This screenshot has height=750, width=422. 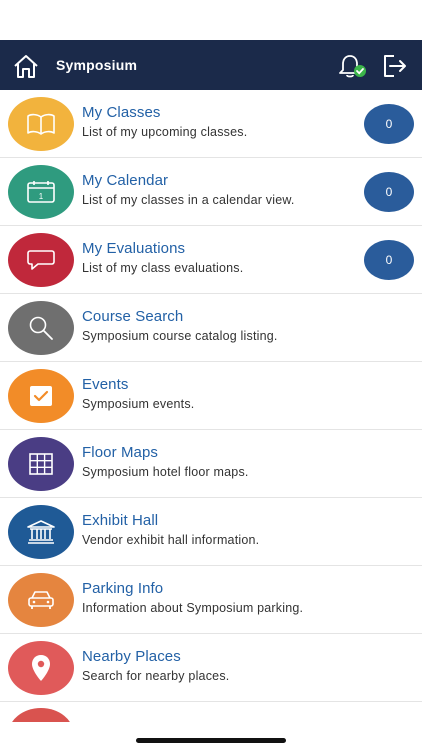 What do you see at coordinates (131, 656) in the screenshot?
I see `menu-item-title: Nearby Places` at bounding box center [131, 656].